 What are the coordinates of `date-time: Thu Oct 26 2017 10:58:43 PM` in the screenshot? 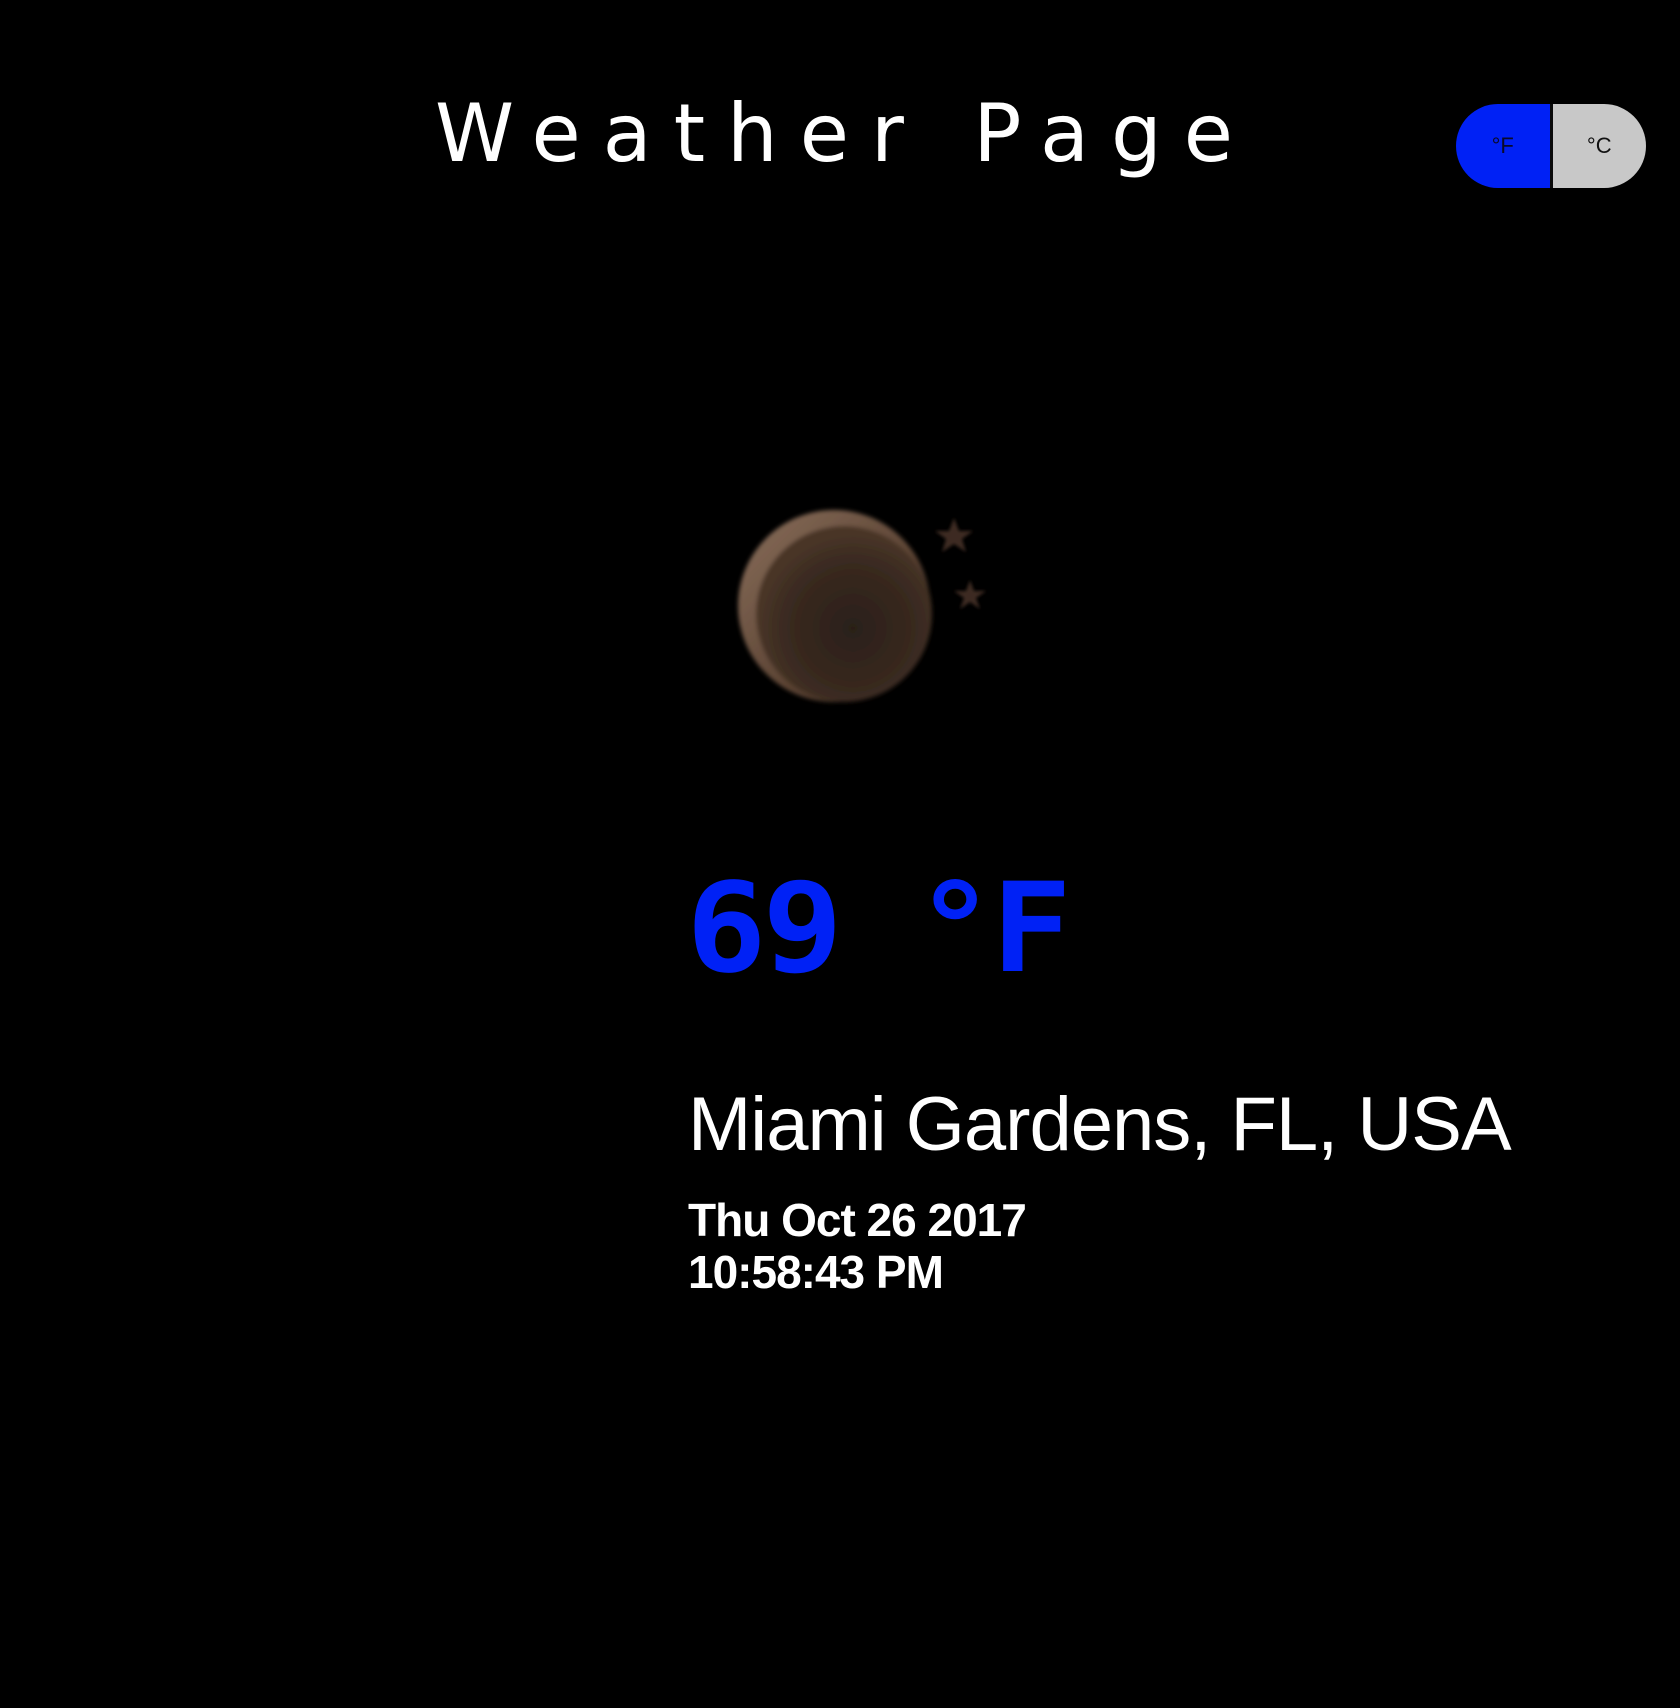 It's located at (857, 1246).